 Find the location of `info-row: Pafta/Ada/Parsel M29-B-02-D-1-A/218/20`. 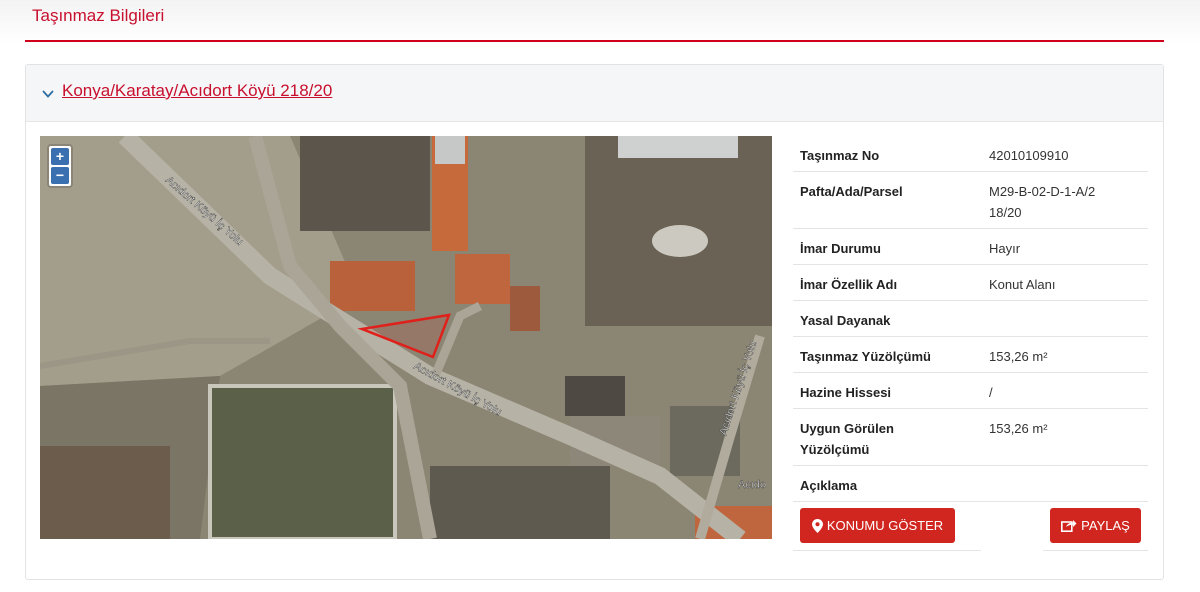

info-row: Pafta/Ada/Parsel M29-B-02-D-1-A/218/20 is located at coordinates (970, 200).